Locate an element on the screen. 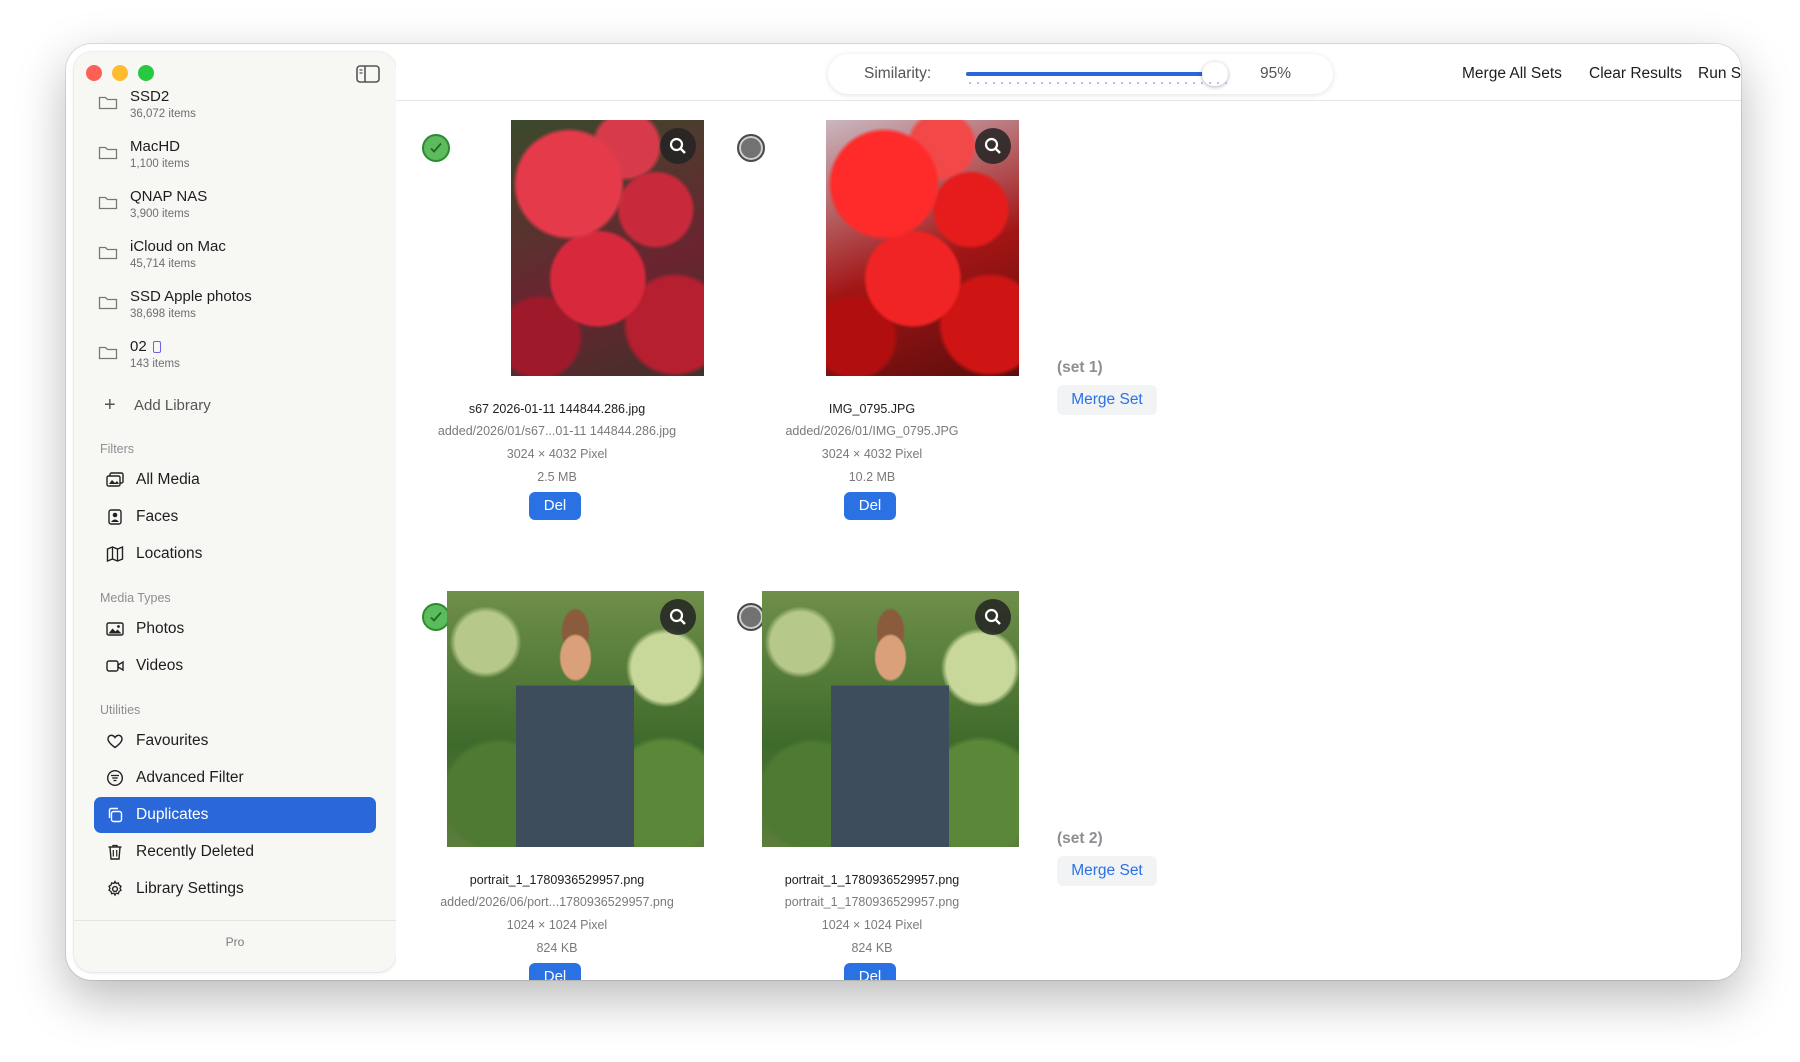  similarity-value: 95% is located at coordinates (1276, 73).